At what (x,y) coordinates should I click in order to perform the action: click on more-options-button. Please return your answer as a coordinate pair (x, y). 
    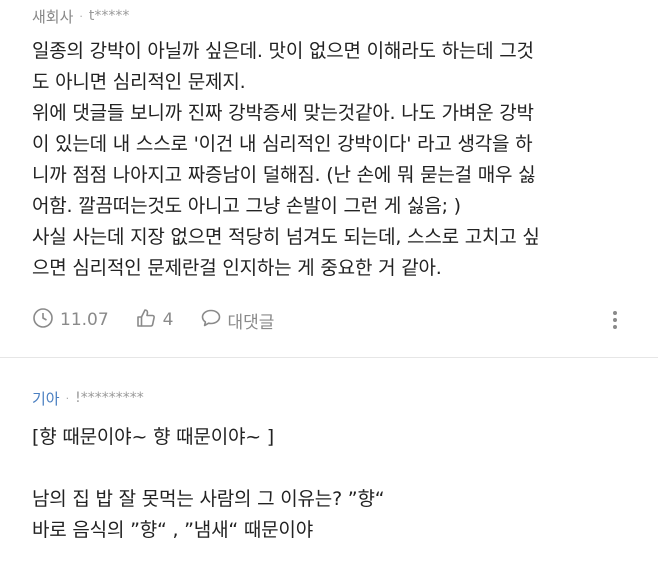
    Looking at the image, I should click on (615, 322).